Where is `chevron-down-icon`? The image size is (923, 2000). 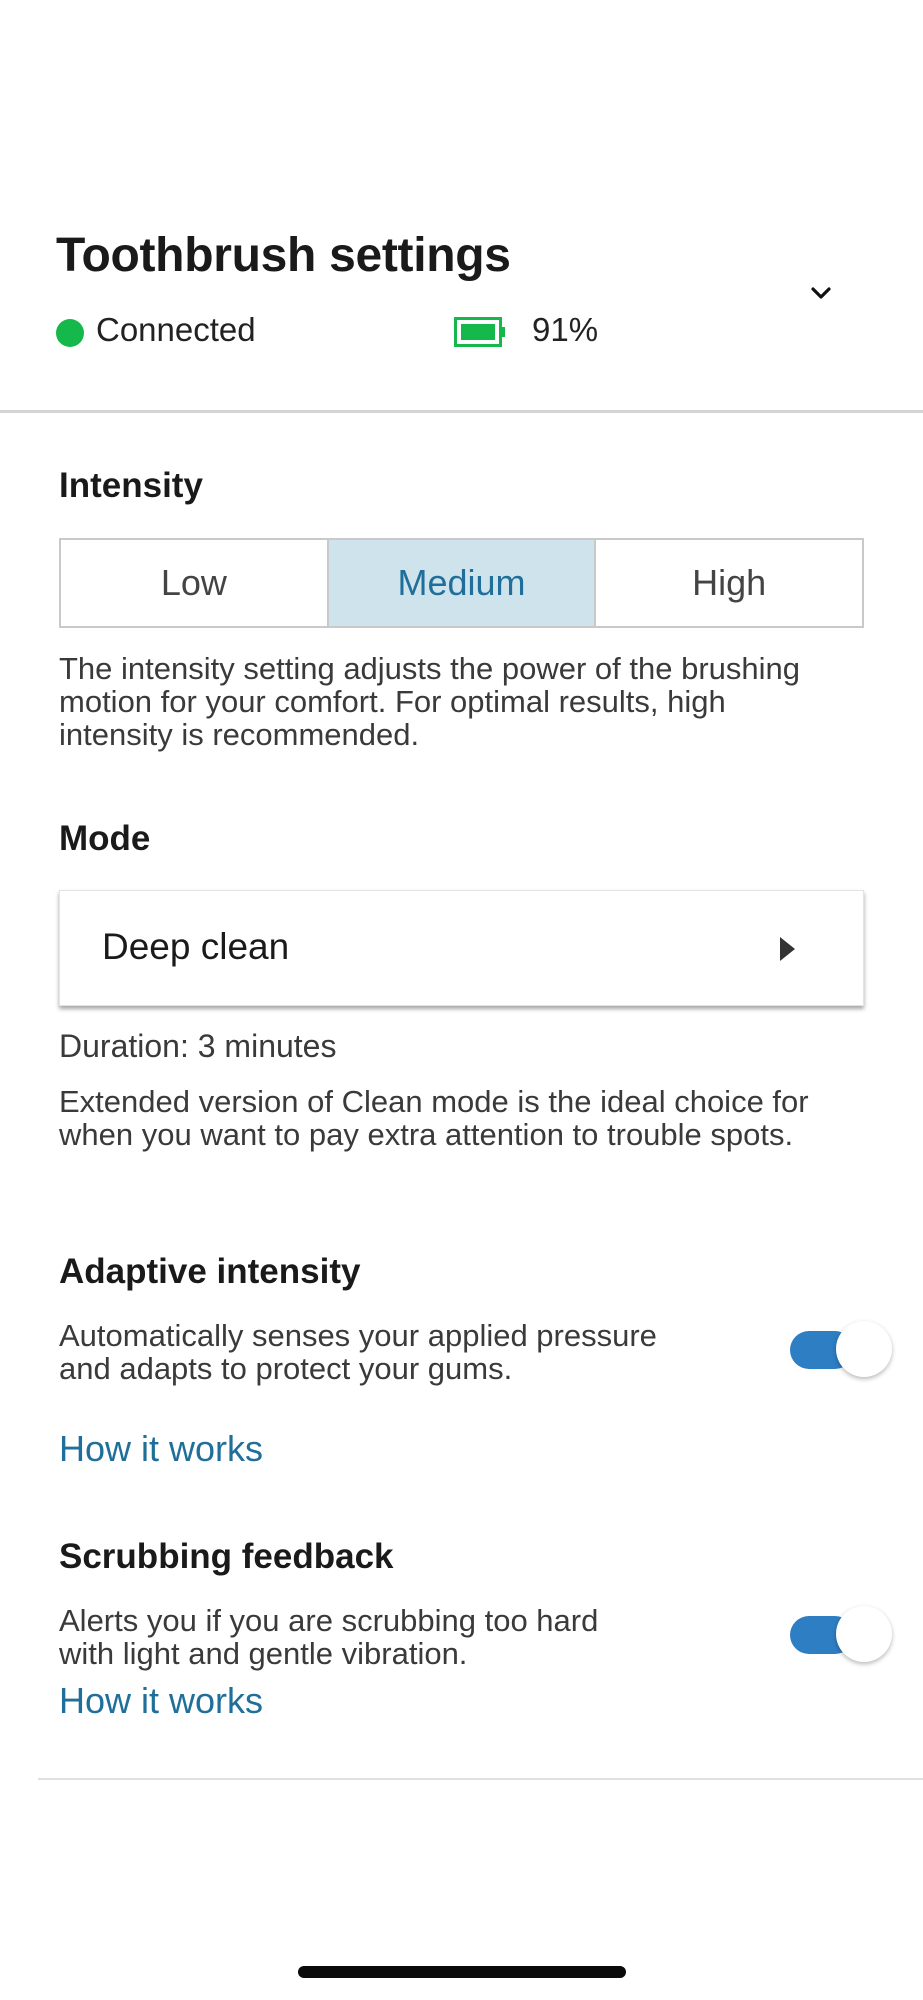 chevron-down-icon is located at coordinates (821, 293).